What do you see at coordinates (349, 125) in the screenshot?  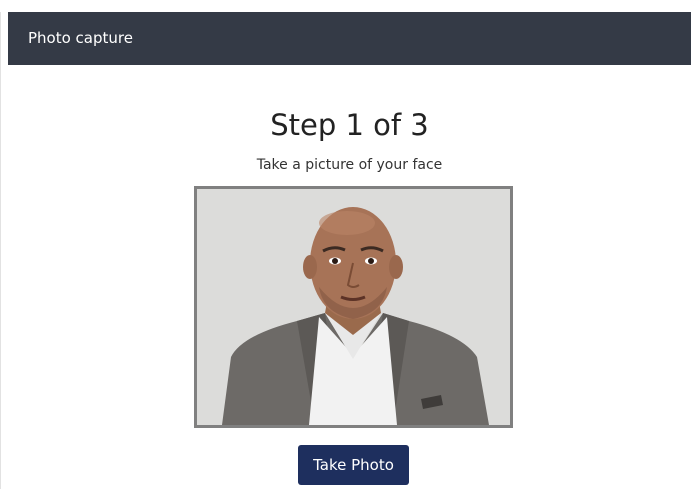 I see `step-title: Step 1 of 3` at bounding box center [349, 125].